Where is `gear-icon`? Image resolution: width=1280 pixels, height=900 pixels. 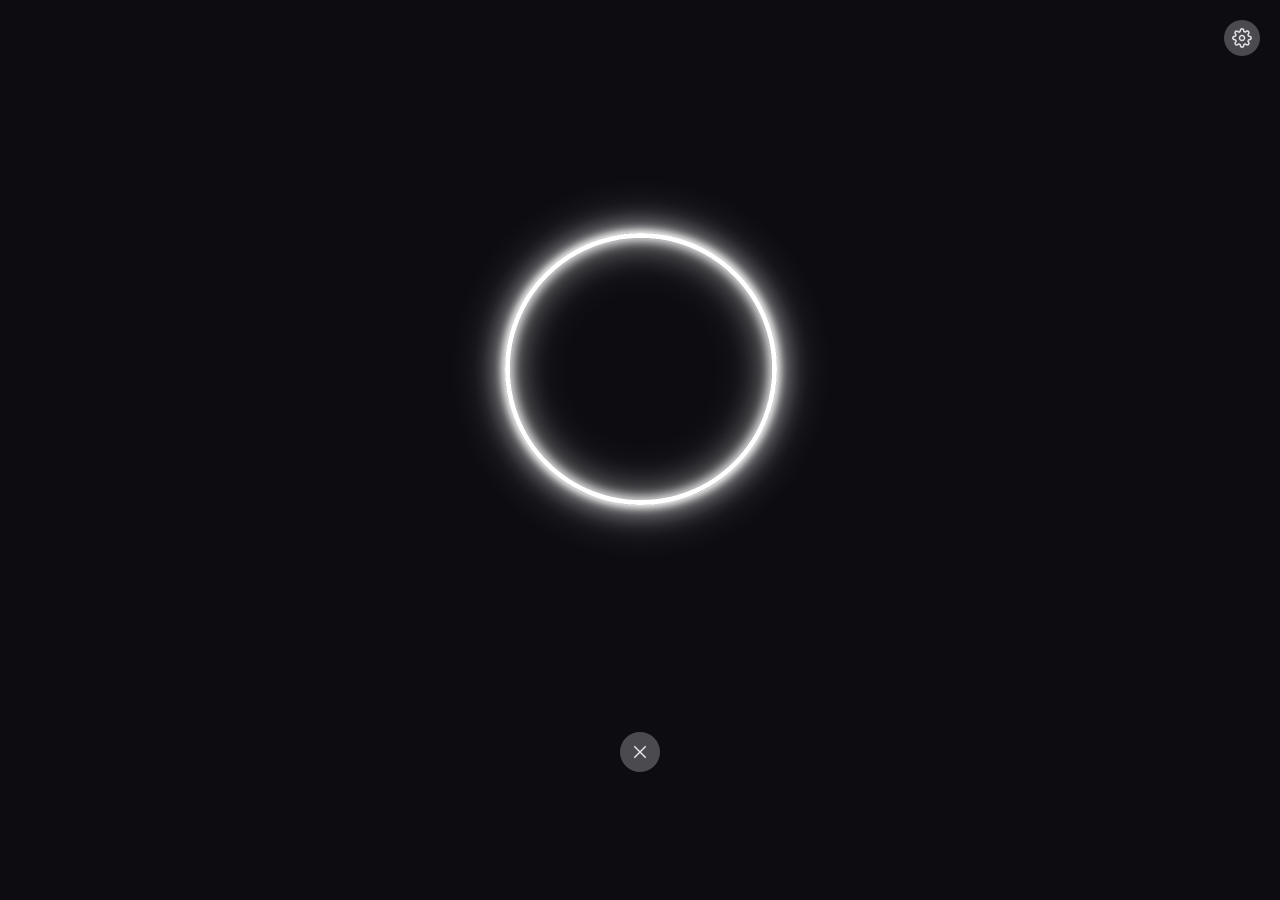 gear-icon is located at coordinates (1242, 38).